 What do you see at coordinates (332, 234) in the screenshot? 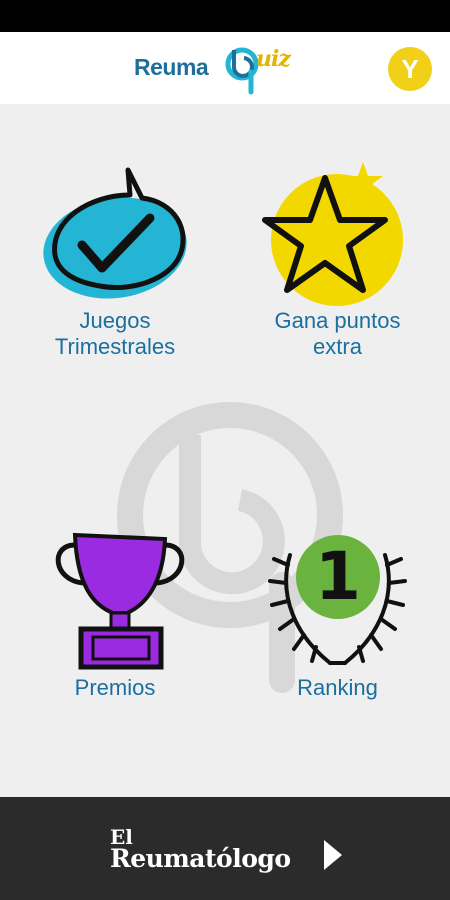
I see `star-icon` at bounding box center [332, 234].